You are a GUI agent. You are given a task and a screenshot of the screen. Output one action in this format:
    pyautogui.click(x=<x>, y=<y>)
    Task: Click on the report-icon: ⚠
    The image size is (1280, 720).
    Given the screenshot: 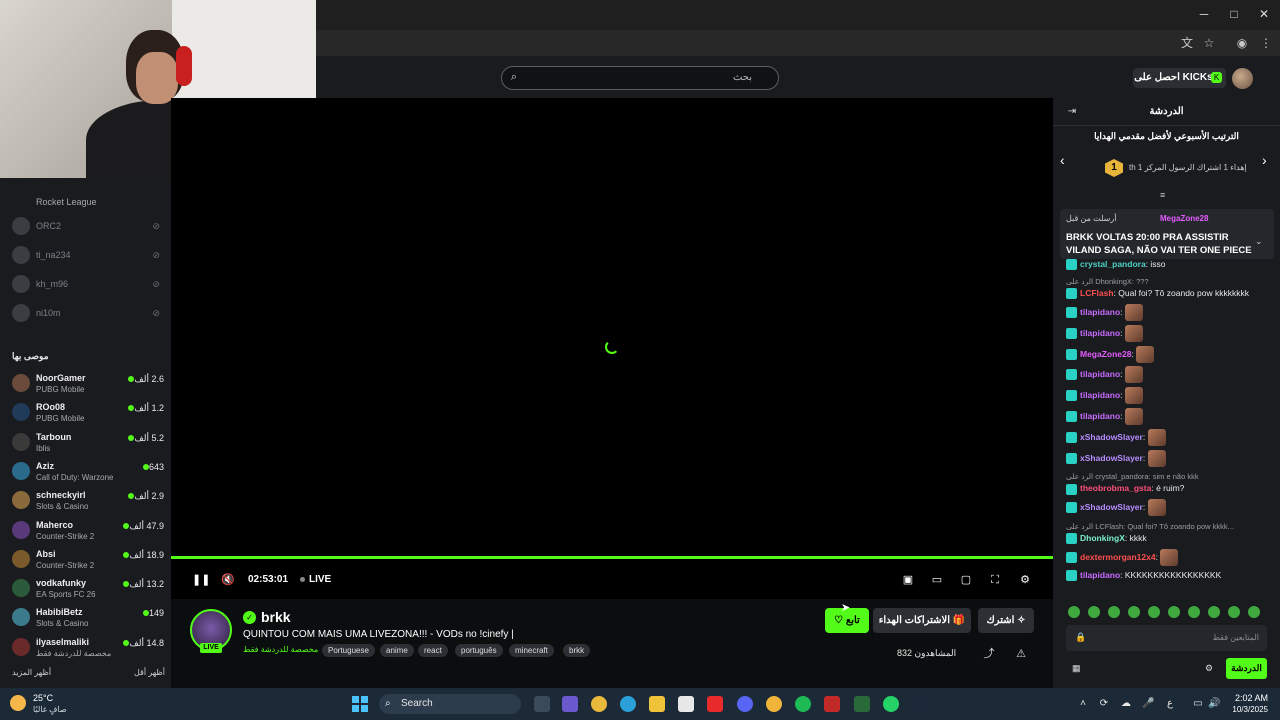 What is the action you would take?
    pyautogui.click(x=1021, y=654)
    